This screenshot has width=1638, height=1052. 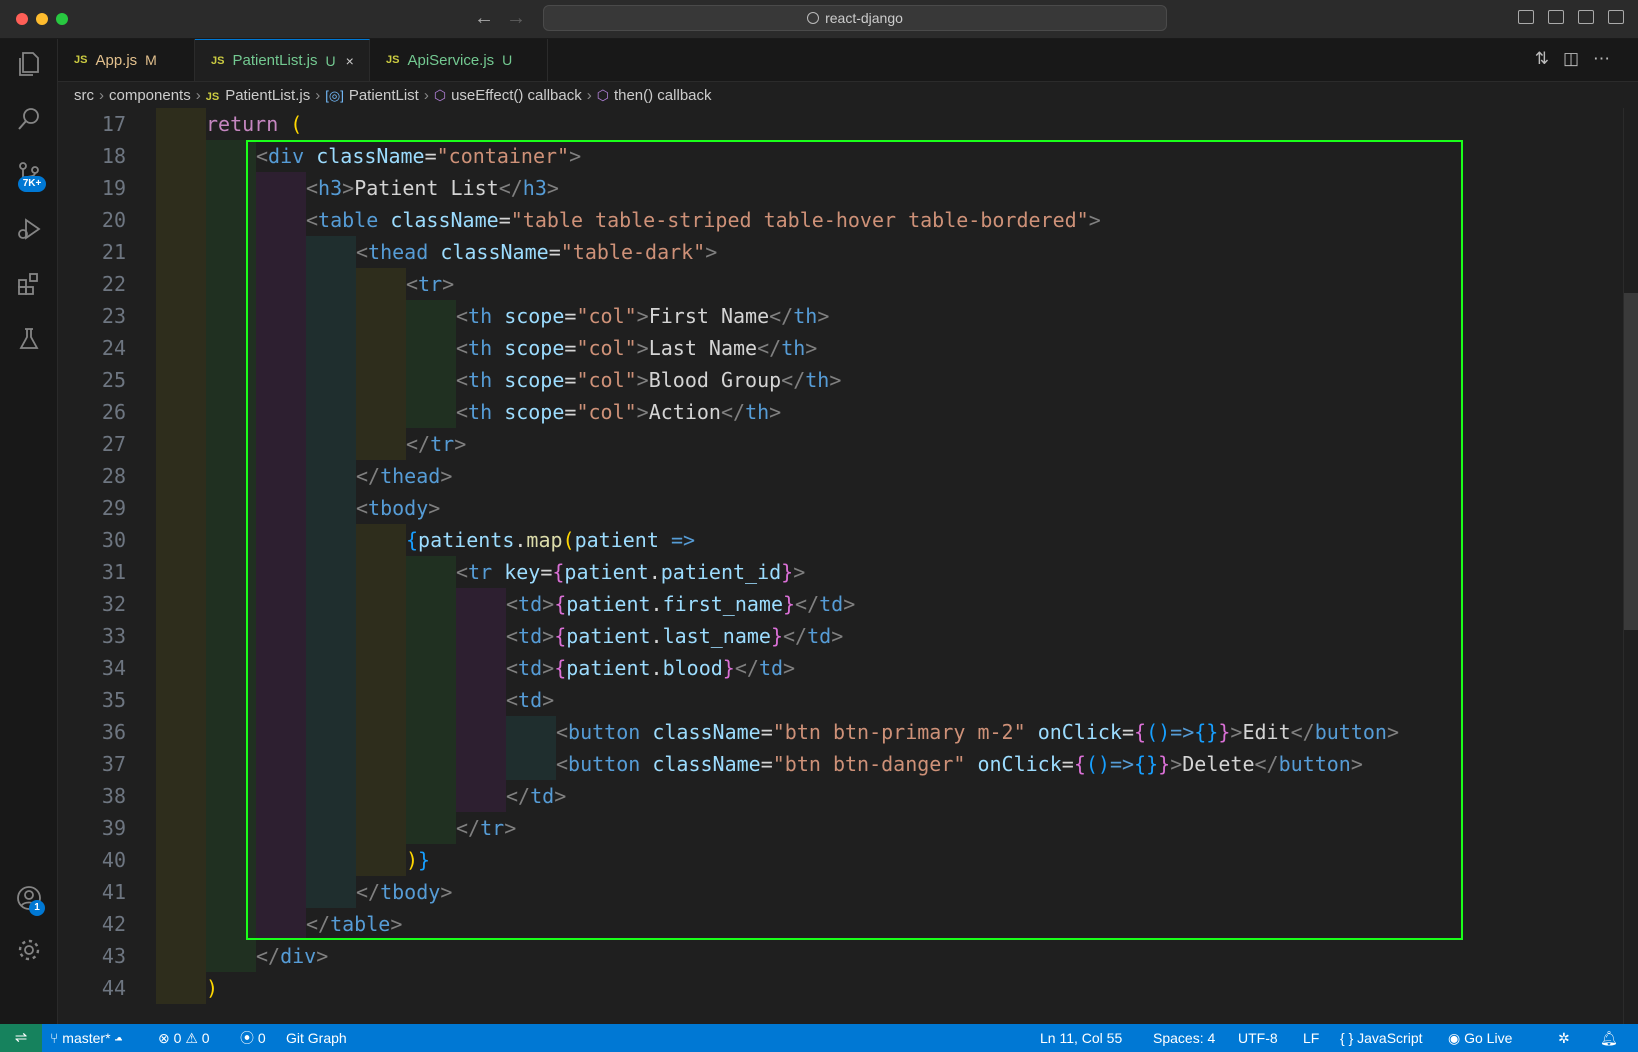 I want to click on branch-status: ⑂ master* ☁, so click(x=86, y=1038).